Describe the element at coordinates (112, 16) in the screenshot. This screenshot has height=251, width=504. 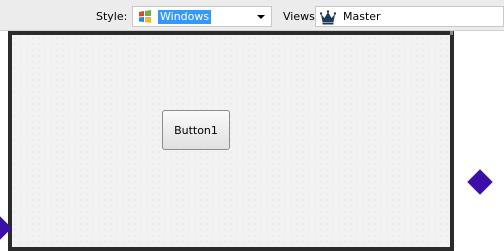
I see `style-label: Style:` at that location.